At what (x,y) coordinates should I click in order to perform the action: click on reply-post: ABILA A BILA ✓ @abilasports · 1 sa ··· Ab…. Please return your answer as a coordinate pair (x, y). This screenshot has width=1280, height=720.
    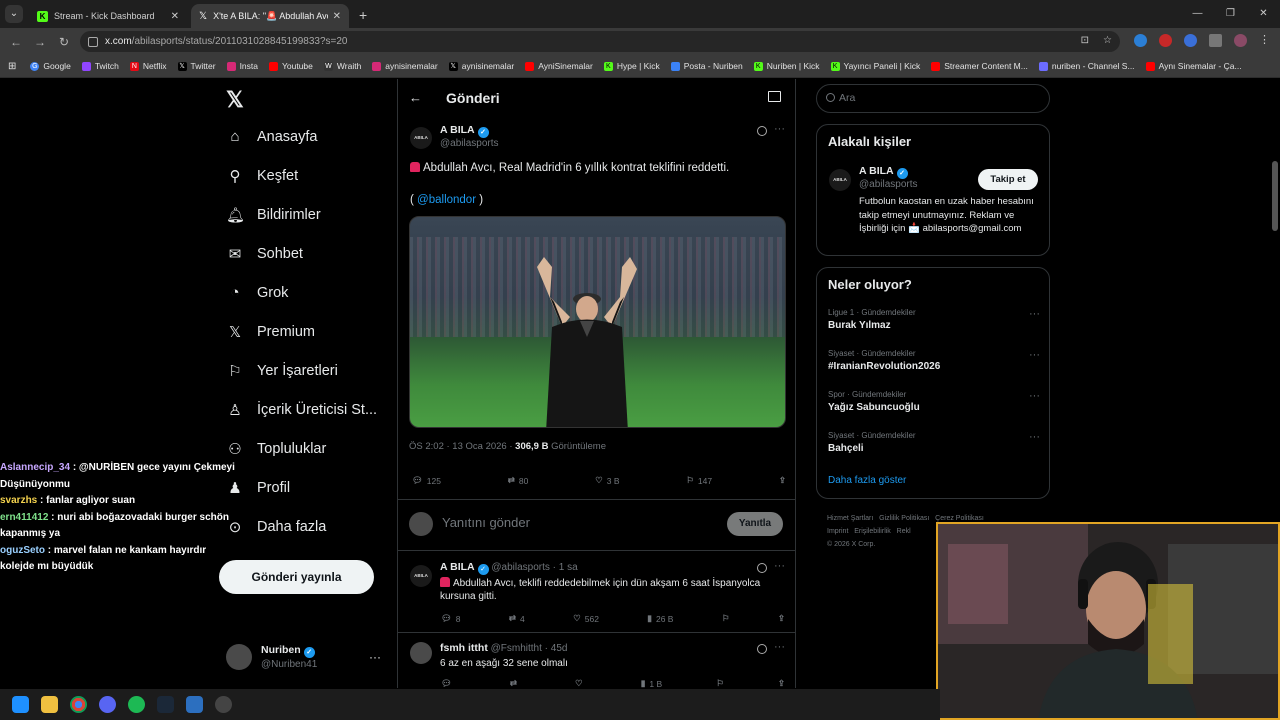
    Looking at the image, I should click on (596, 593).